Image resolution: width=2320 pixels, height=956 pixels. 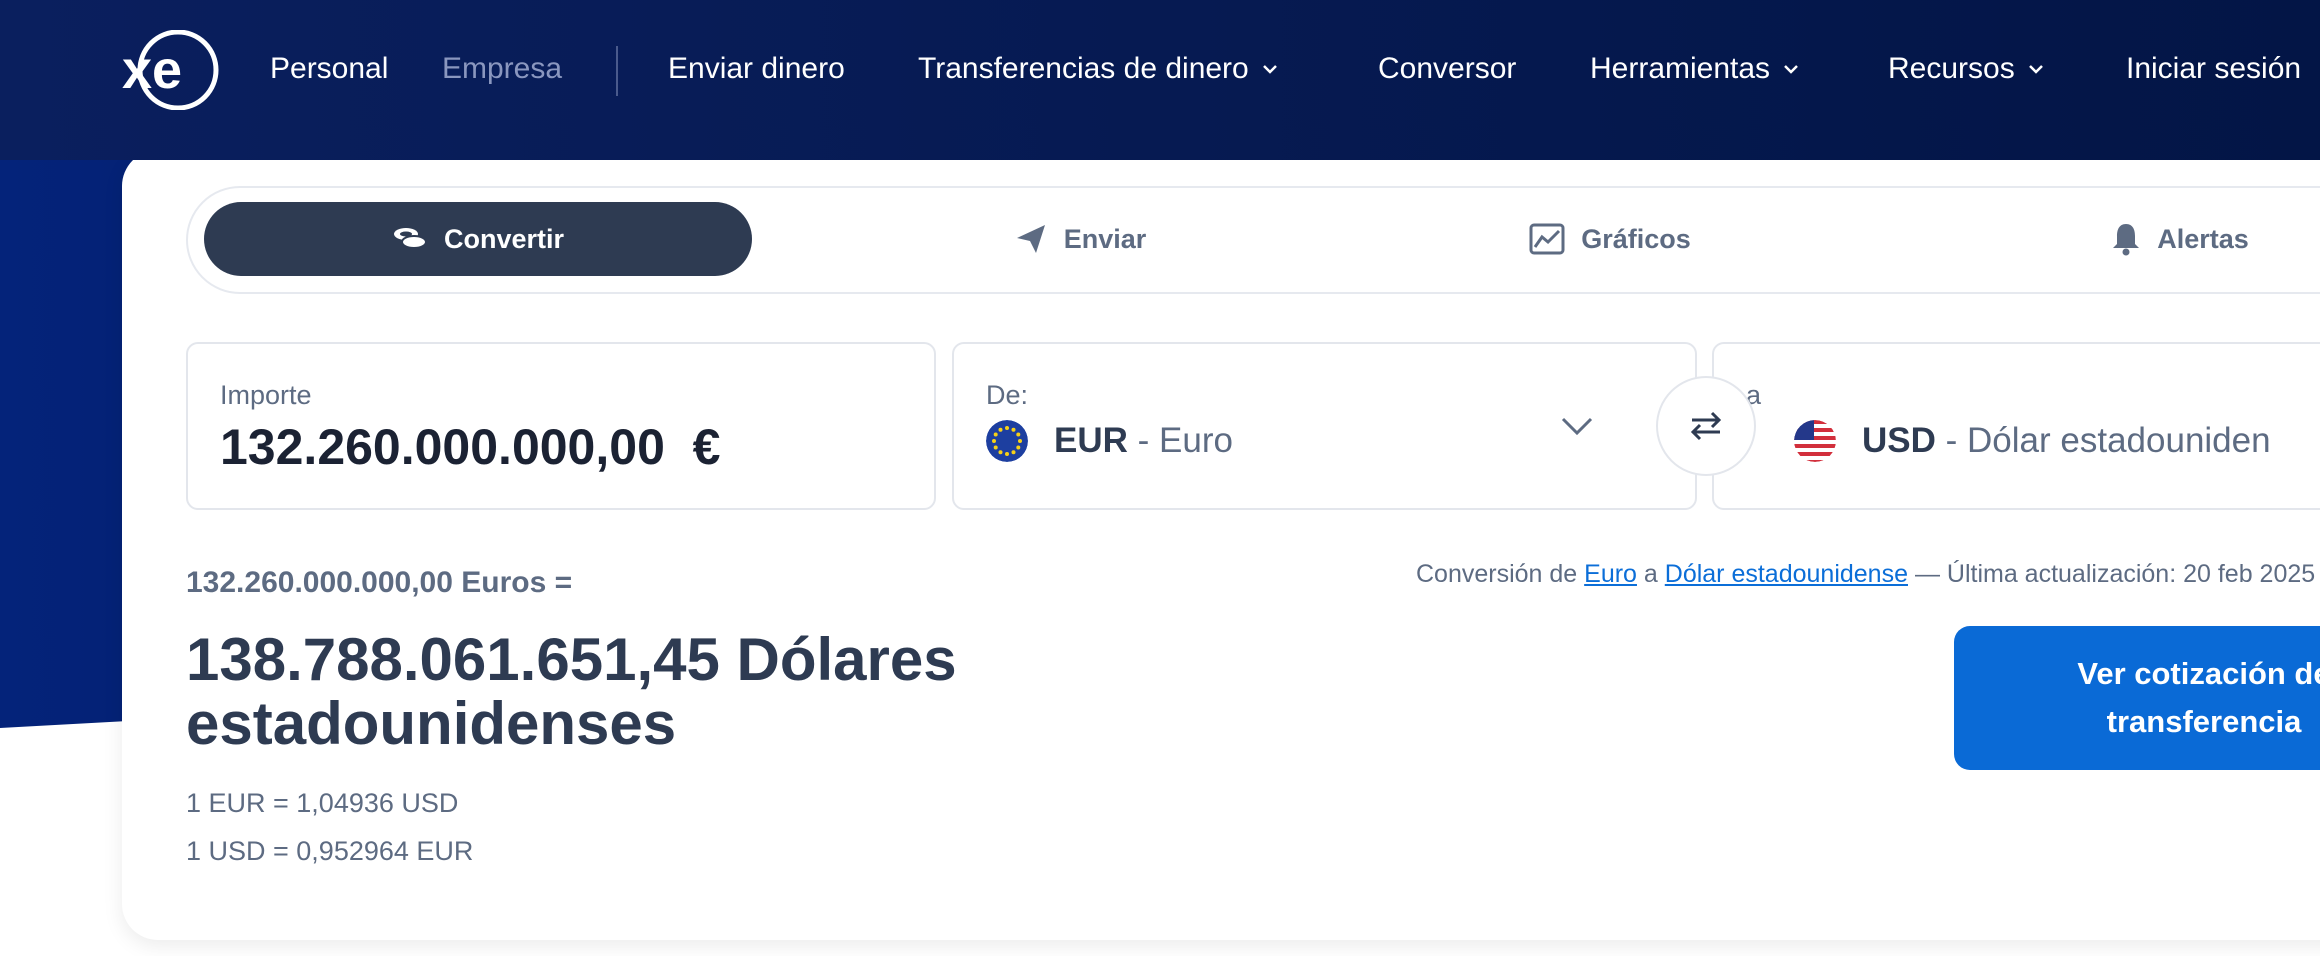 I want to click on bell-icon, so click(x=2126, y=240).